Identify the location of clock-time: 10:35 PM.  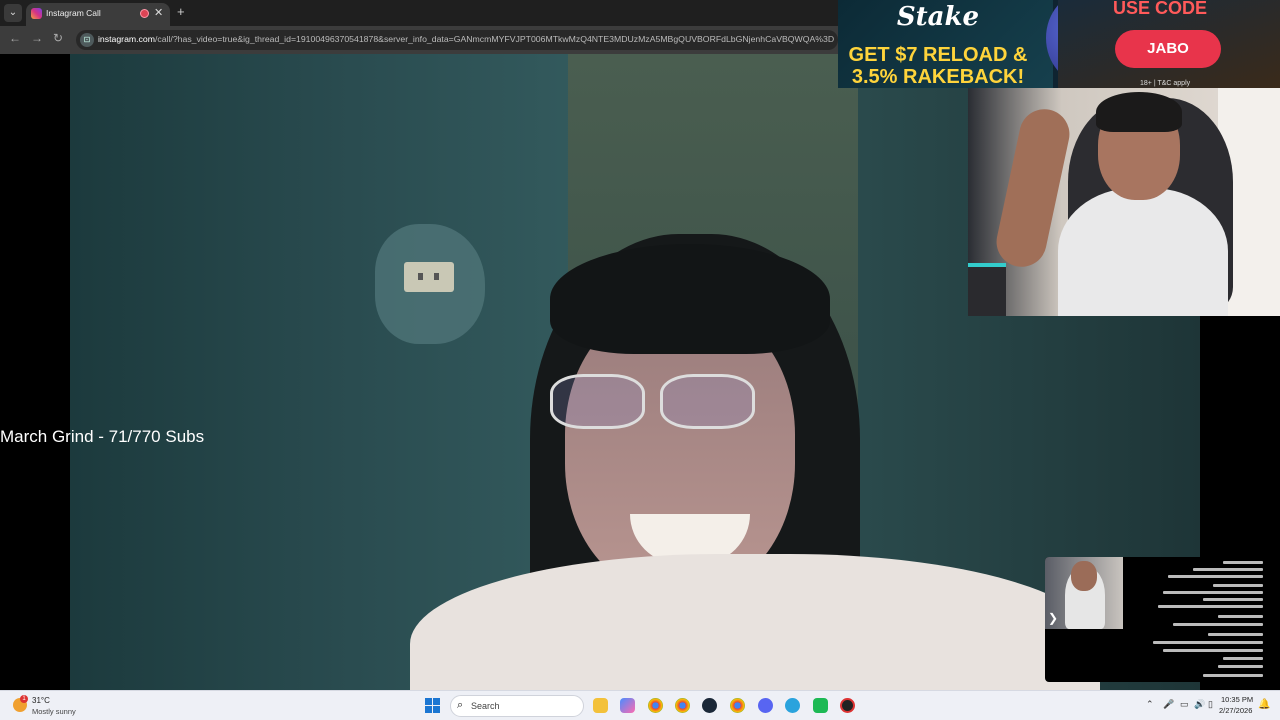
(1237, 699).